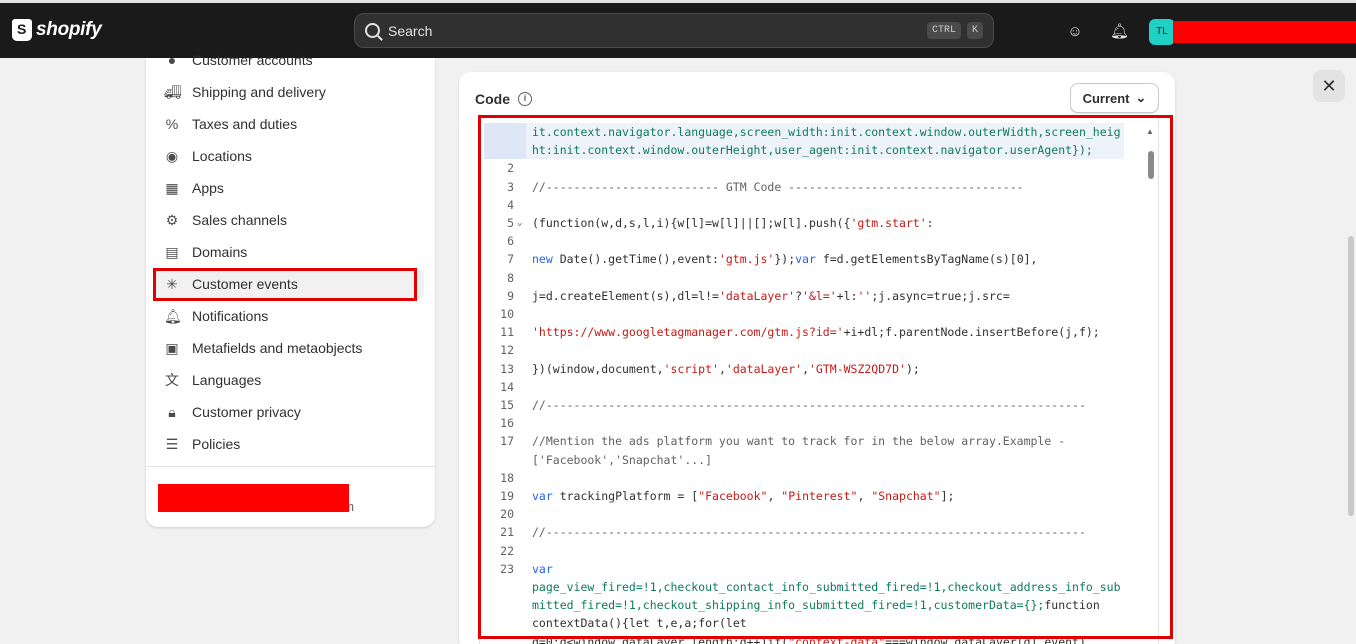  Describe the element at coordinates (290, 156) in the screenshot. I see `sidebar-item-locations: ◉ Locations` at that location.